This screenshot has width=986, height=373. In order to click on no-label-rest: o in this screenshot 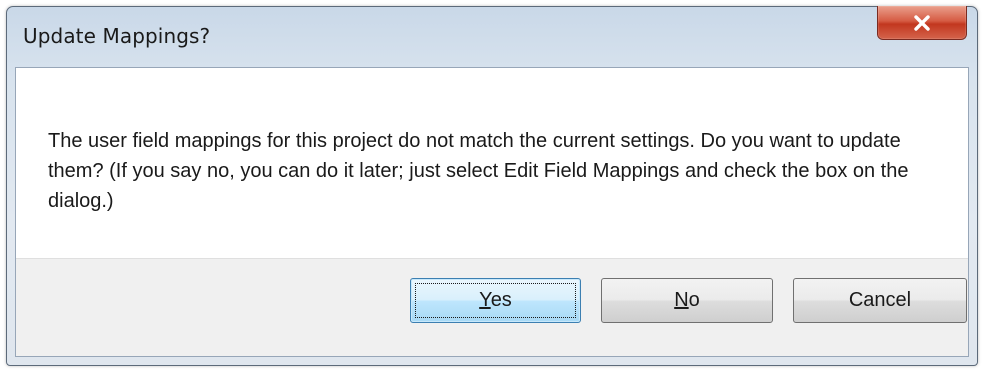, I will do `click(694, 300)`.